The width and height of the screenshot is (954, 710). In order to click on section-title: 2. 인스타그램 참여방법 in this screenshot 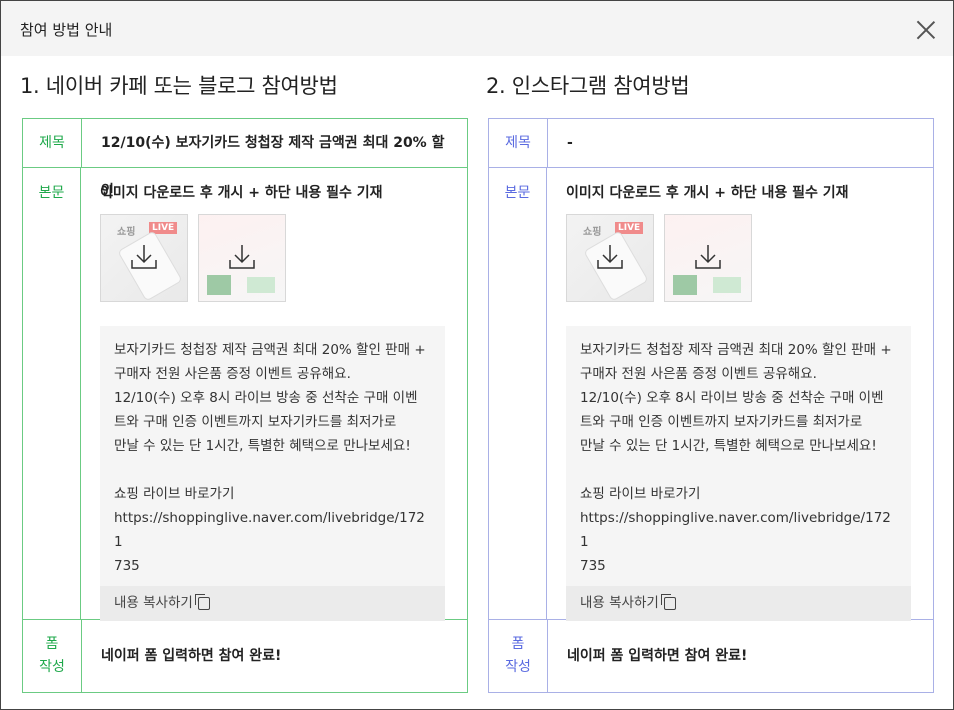, I will do `click(588, 86)`.